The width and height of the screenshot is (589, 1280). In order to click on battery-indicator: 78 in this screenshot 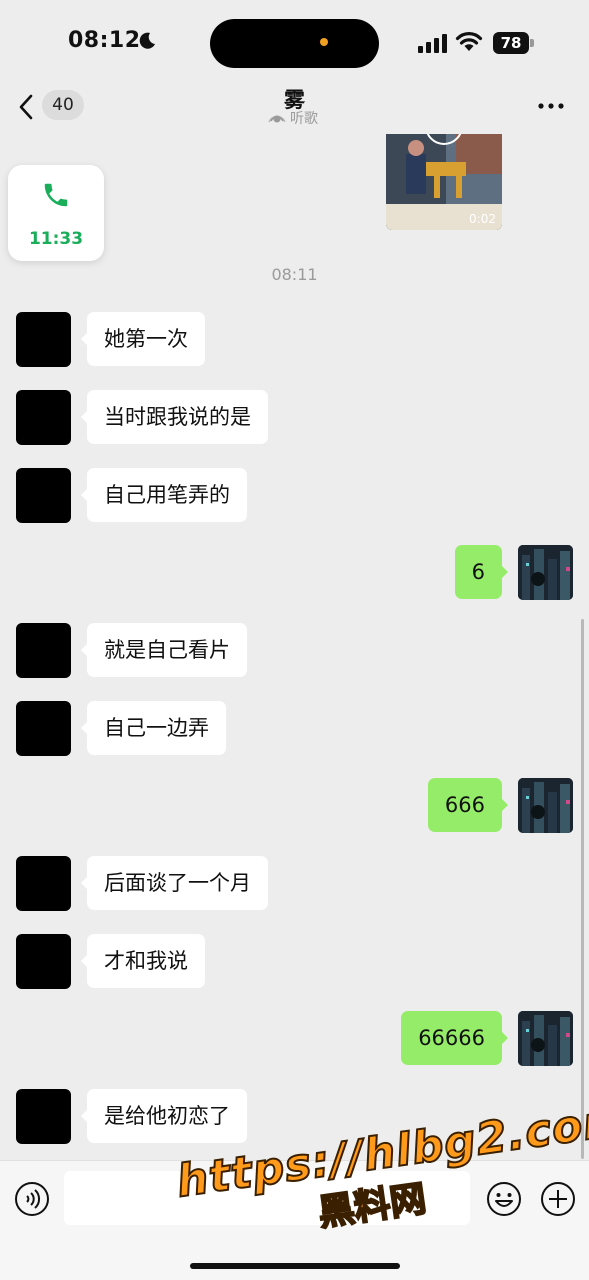, I will do `click(511, 43)`.